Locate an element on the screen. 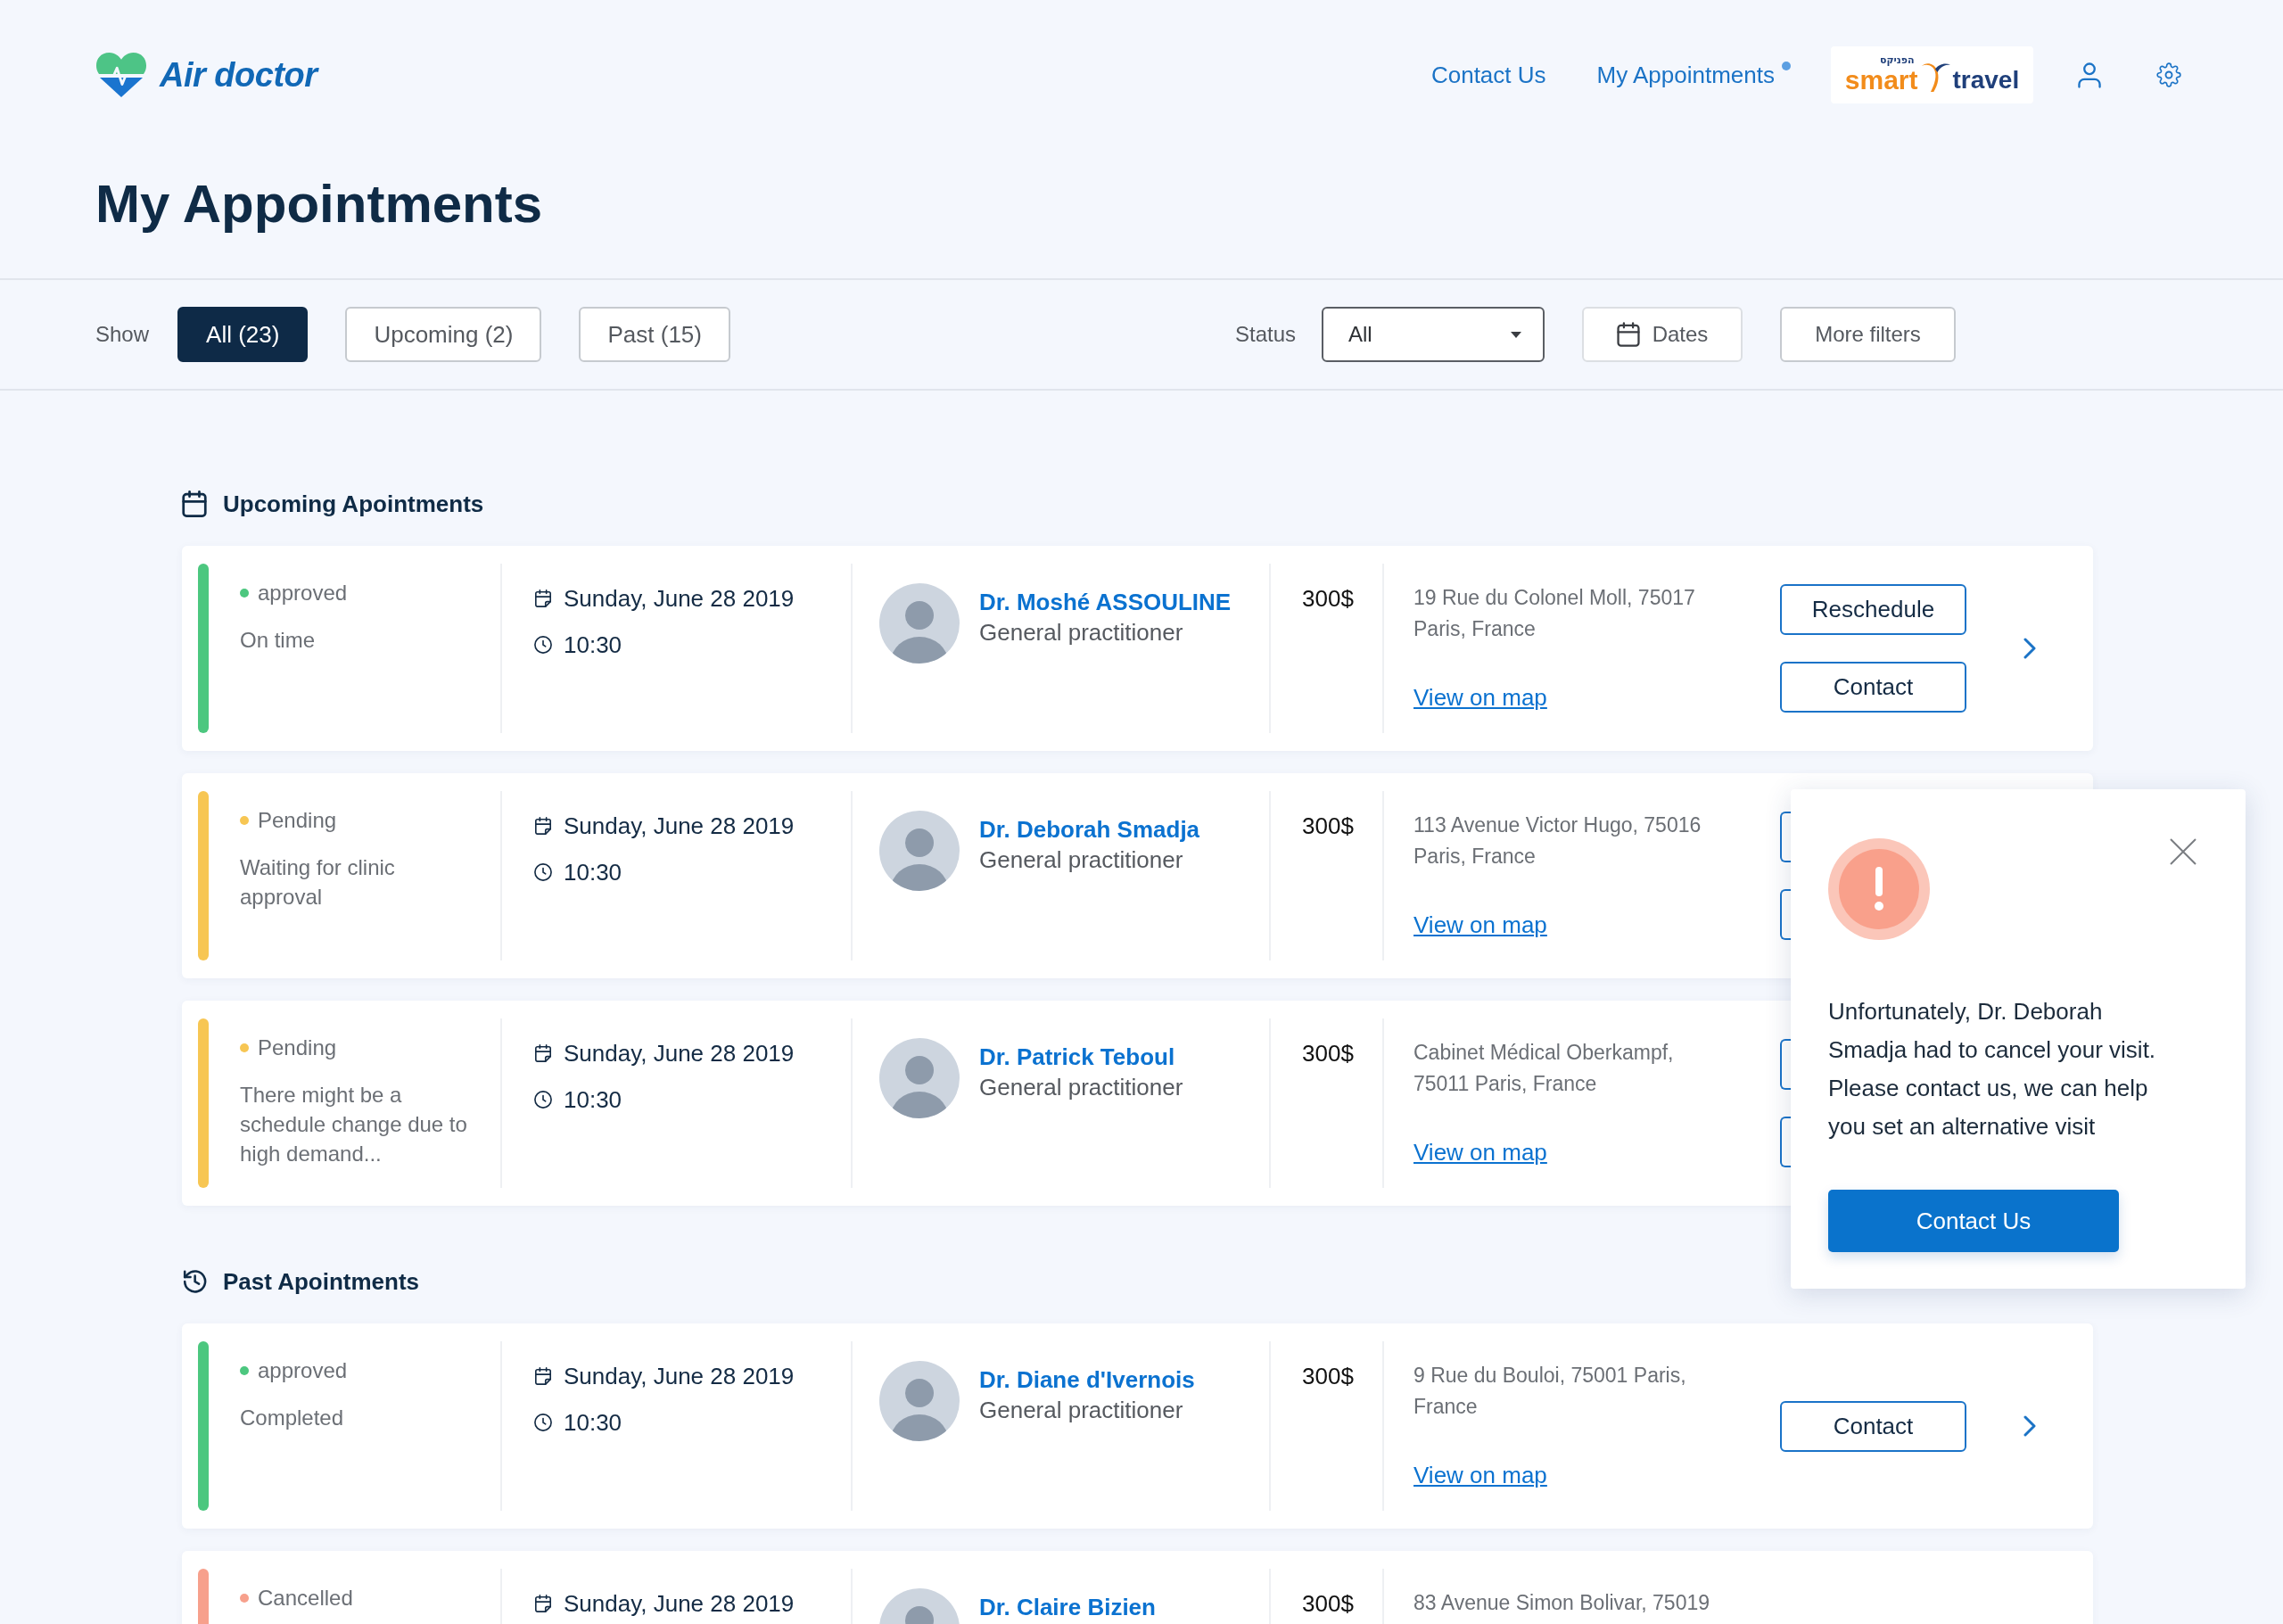 This screenshot has height=1624, width=2283. dates-button: Dates is located at coordinates (1662, 334).